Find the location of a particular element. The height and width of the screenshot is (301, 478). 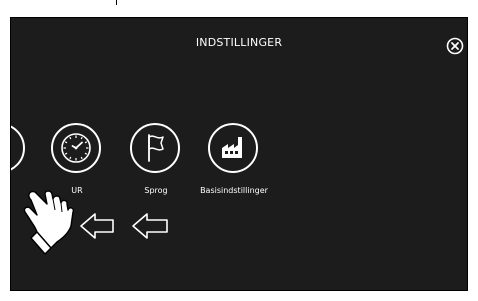

menu-item-language: Sprog is located at coordinates (156, 168).